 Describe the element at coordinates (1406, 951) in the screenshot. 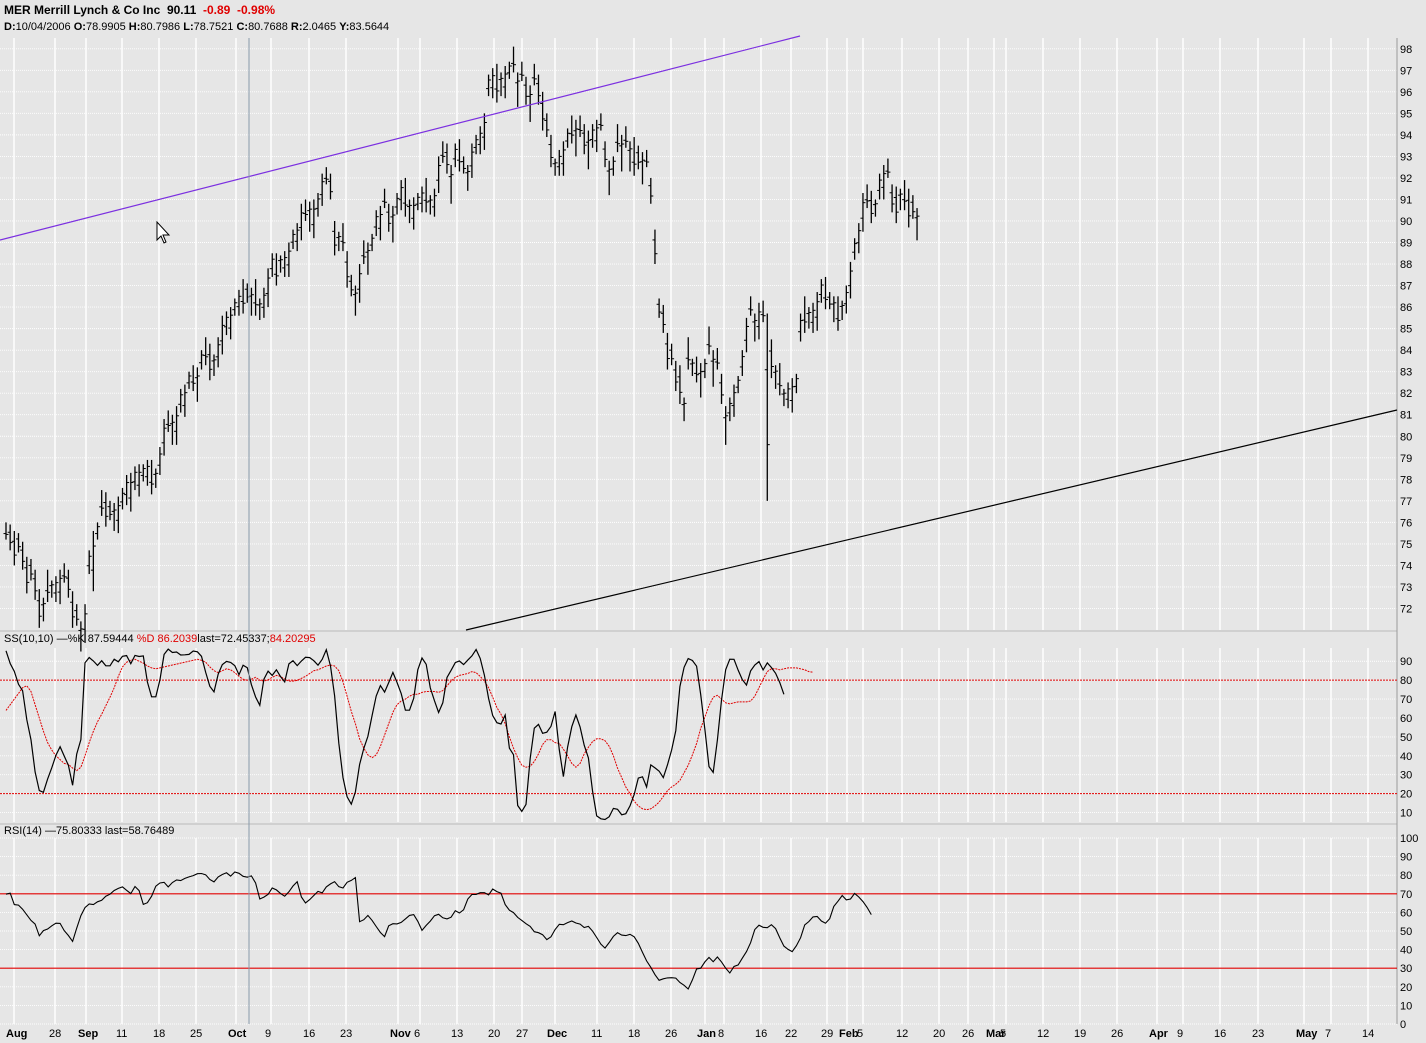

I see `rsi-axis-label: 40` at that location.